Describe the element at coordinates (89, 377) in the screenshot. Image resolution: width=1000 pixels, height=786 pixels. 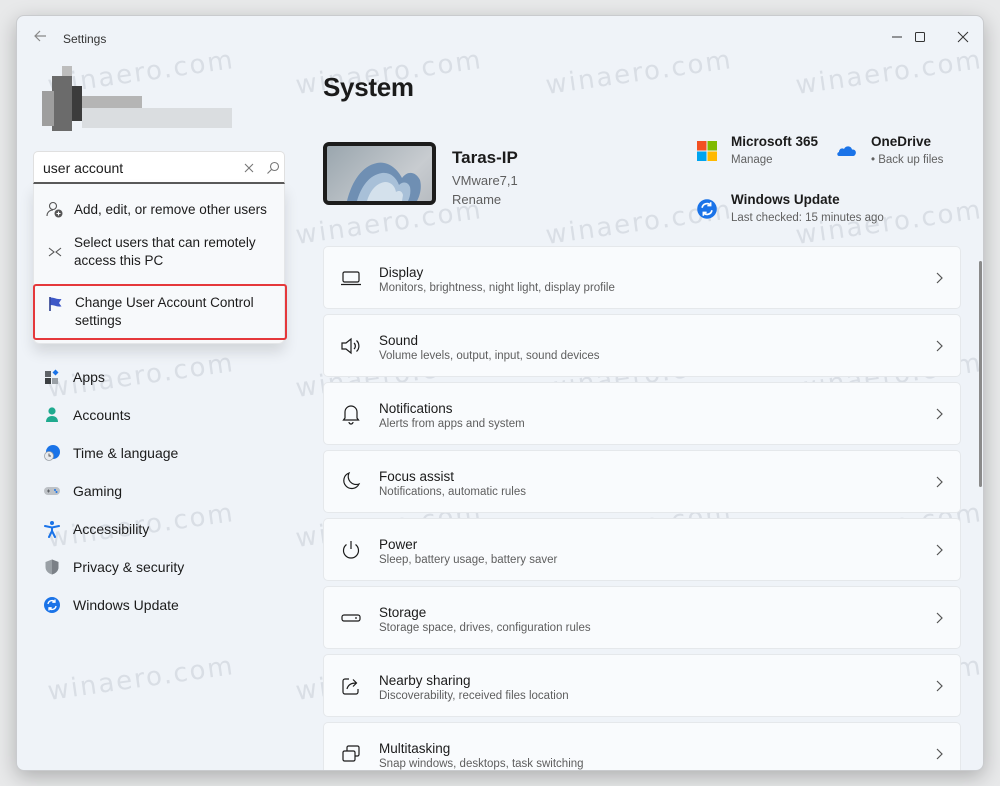
I see `sidebar-item-label: Apps` at that location.